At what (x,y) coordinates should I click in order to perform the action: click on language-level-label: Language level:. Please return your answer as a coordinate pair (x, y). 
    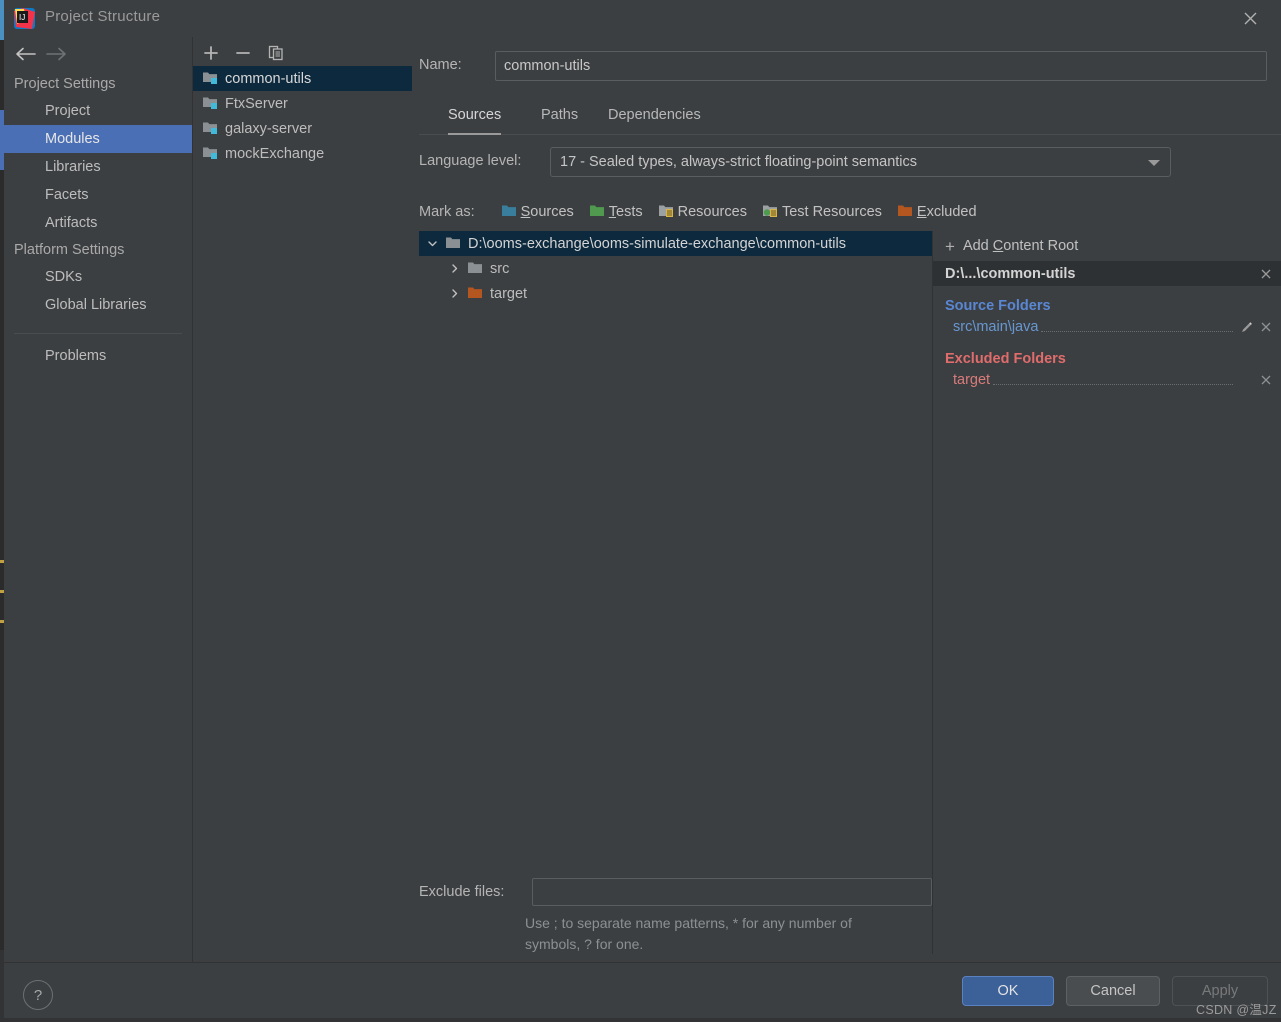
    Looking at the image, I should click on (470, 161).